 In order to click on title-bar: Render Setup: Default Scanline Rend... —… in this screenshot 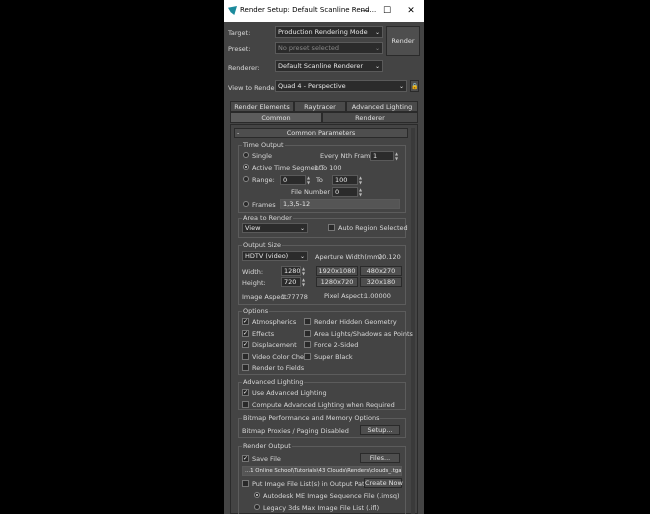, I will do `click(324, 11)`.